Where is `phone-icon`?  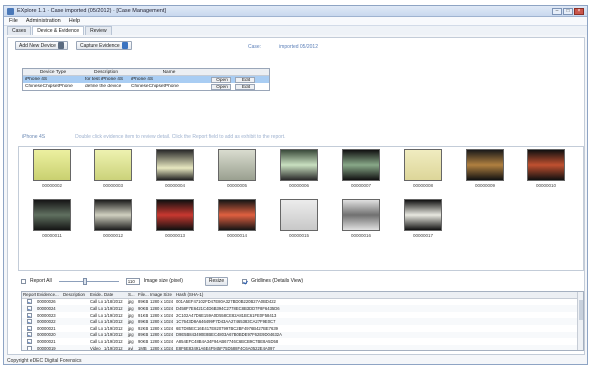
phone-icon is located at coordinates (60, 45).